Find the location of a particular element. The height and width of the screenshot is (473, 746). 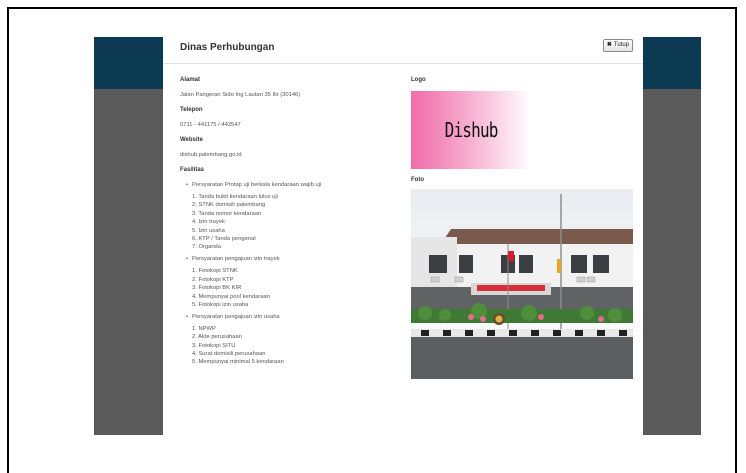

foto-label: Foto is located at coordinates (417, 180).